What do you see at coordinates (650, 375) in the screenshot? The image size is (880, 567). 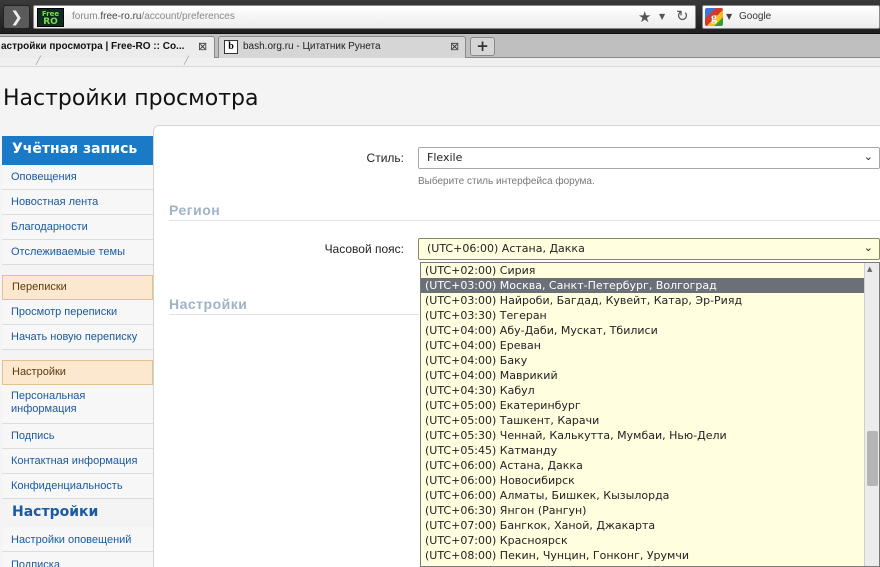 I see `timezone-option: (UTC+04:00) Маврикий` at bounding box center [650, 375].